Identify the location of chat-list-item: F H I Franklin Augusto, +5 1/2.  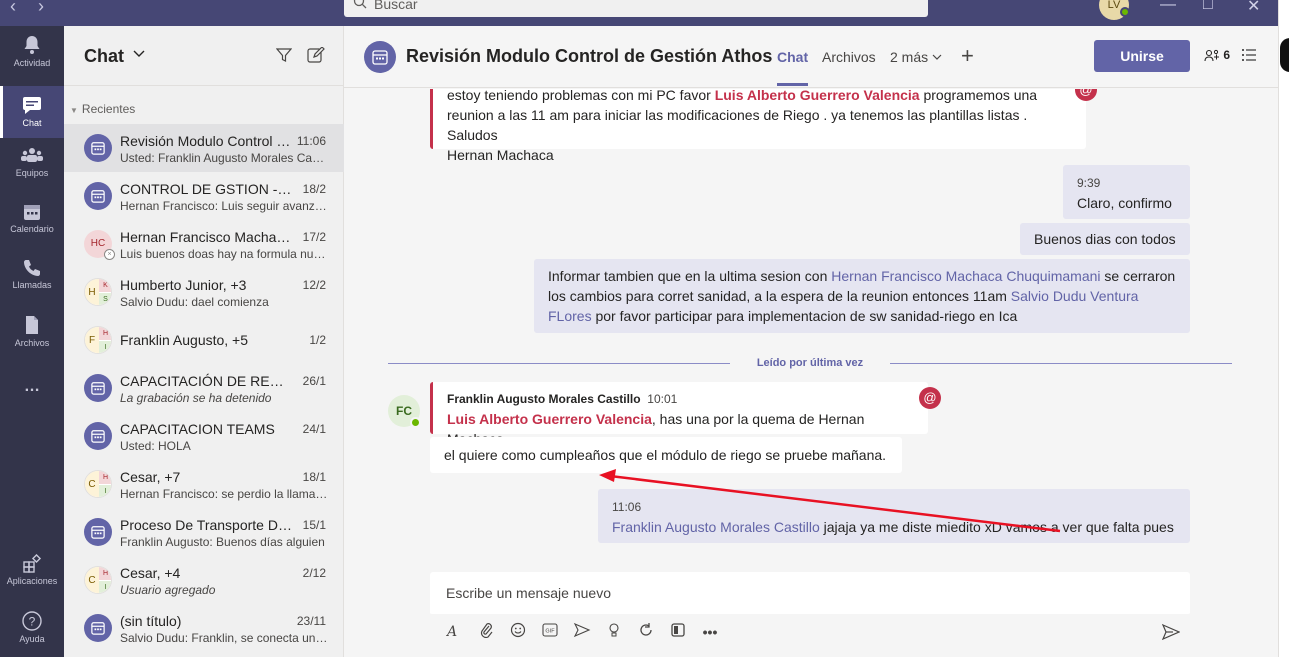
(204, 340).